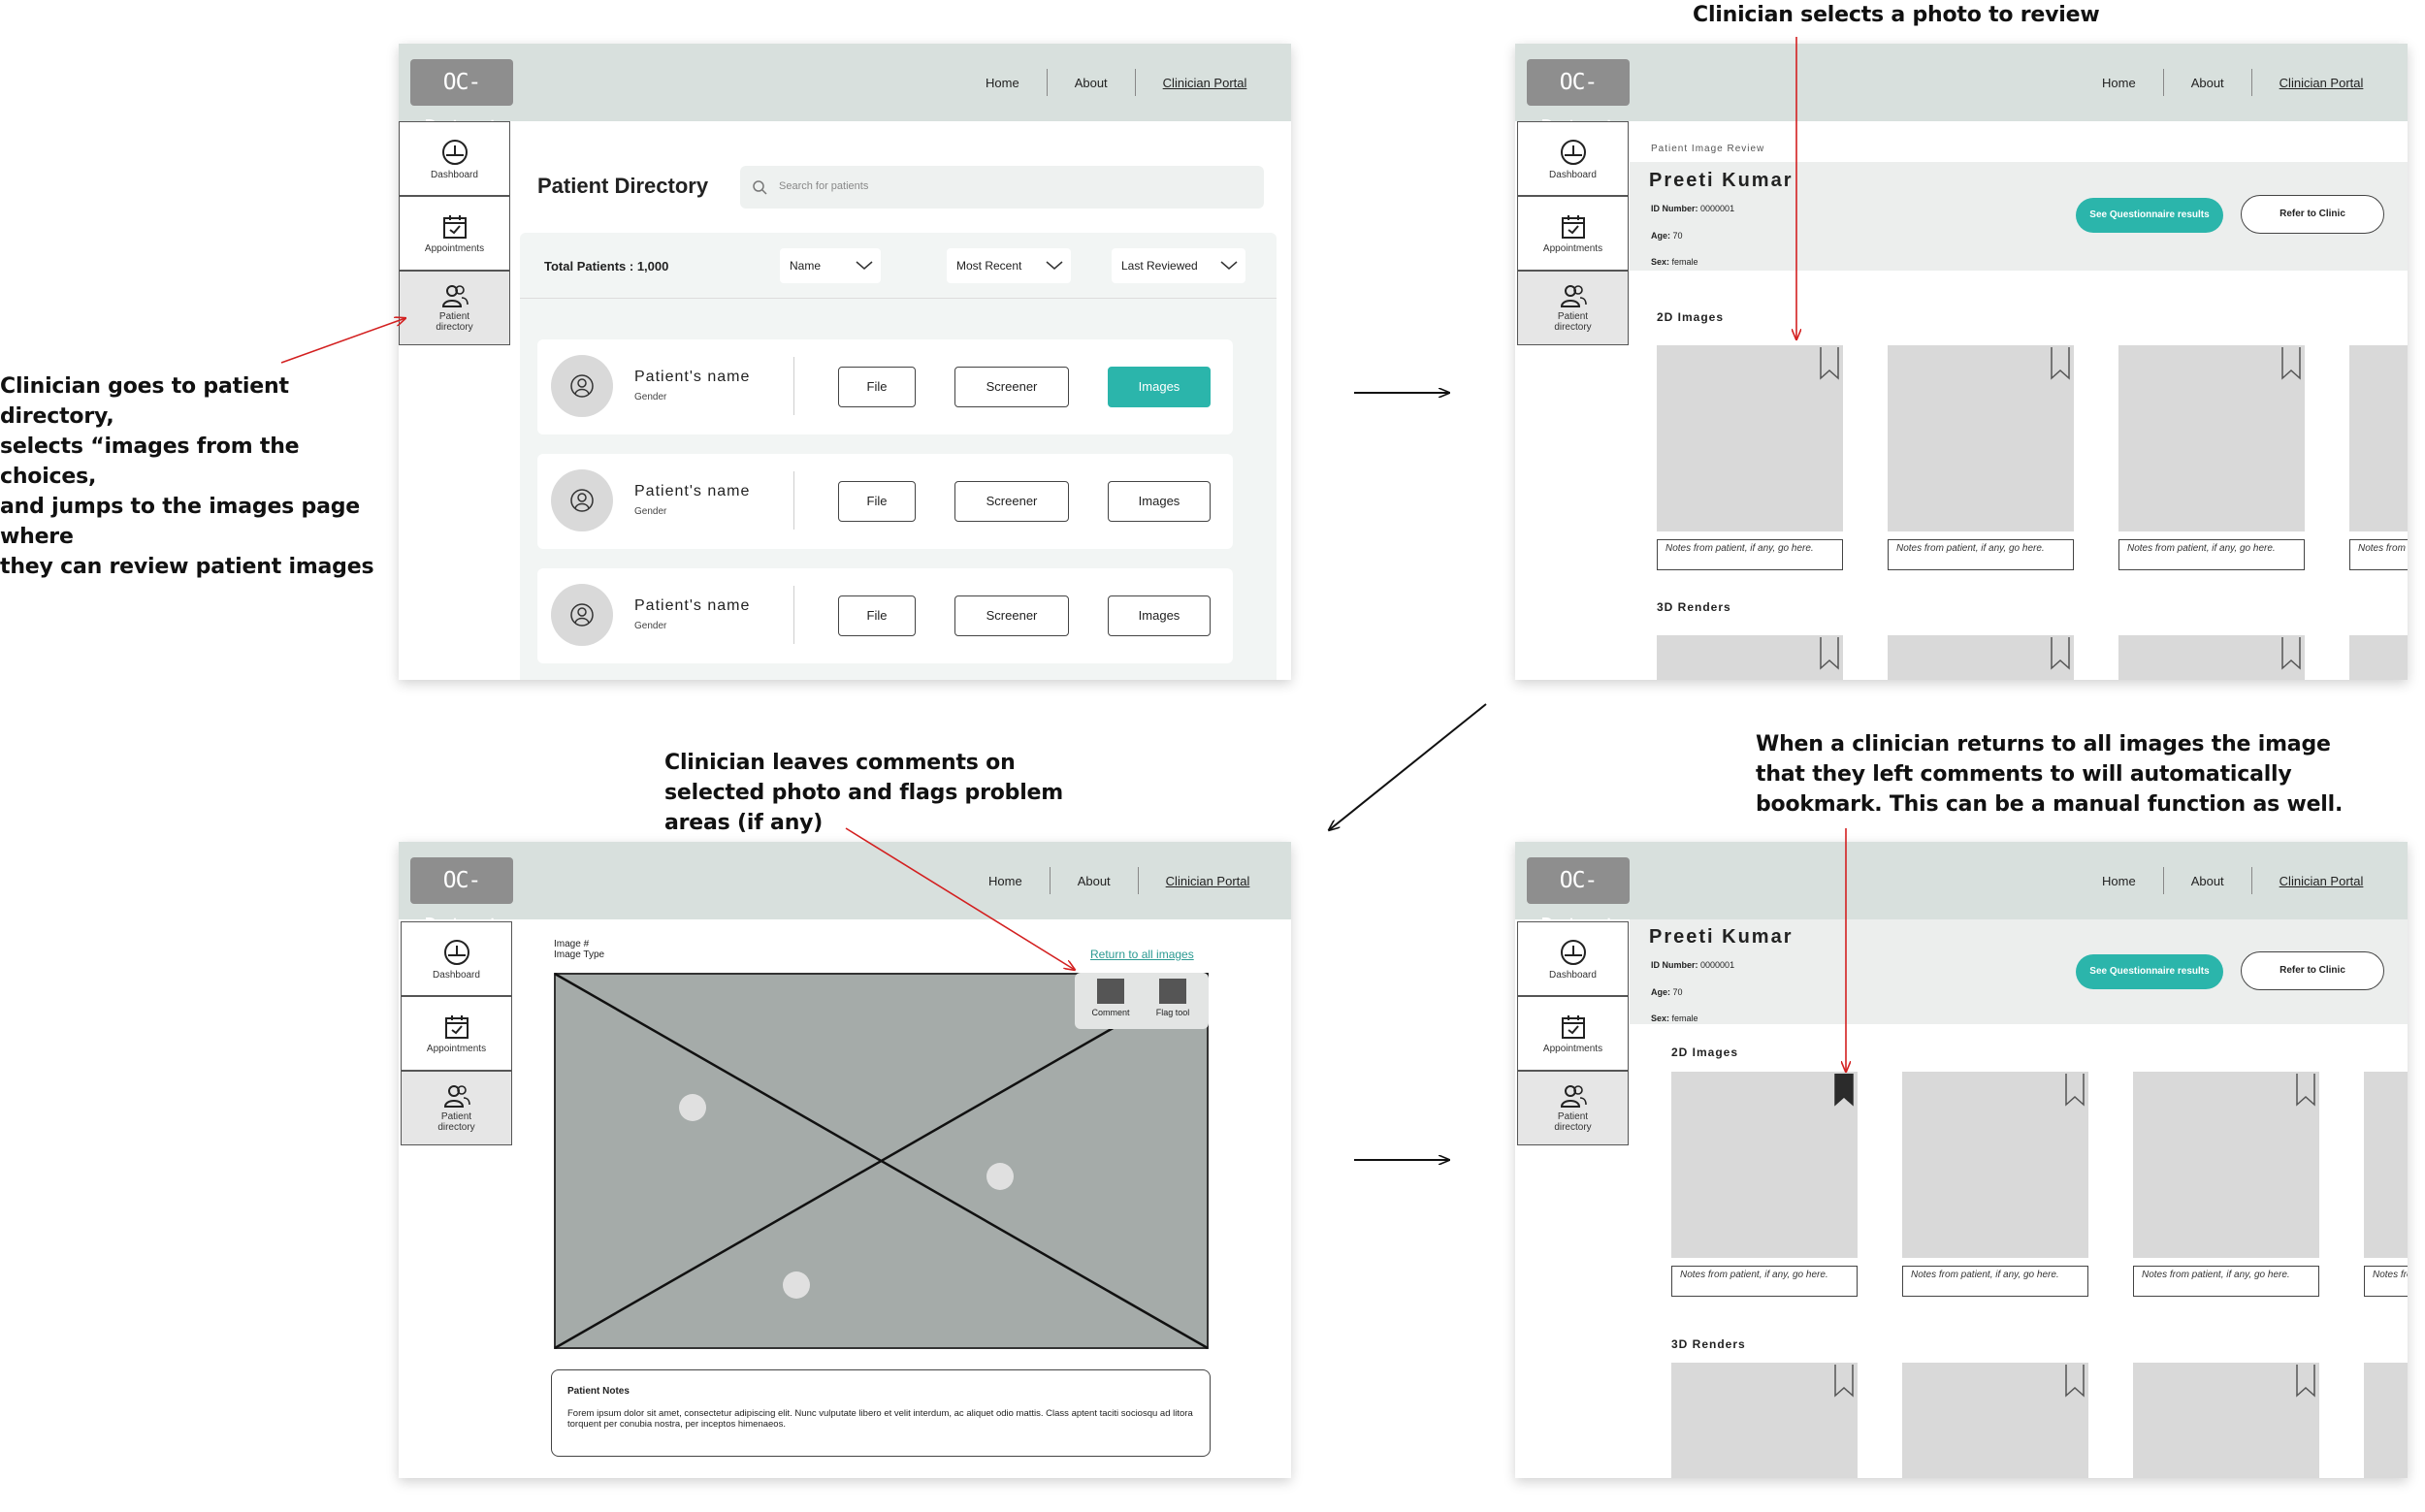 Image resolution: width=2425 pixels, height=1512 pixels. What do you see at coordinates (1844, 1090) in the screenshot?
I see `bookmark-filled-icon` at bounding box center [1844, 1090].